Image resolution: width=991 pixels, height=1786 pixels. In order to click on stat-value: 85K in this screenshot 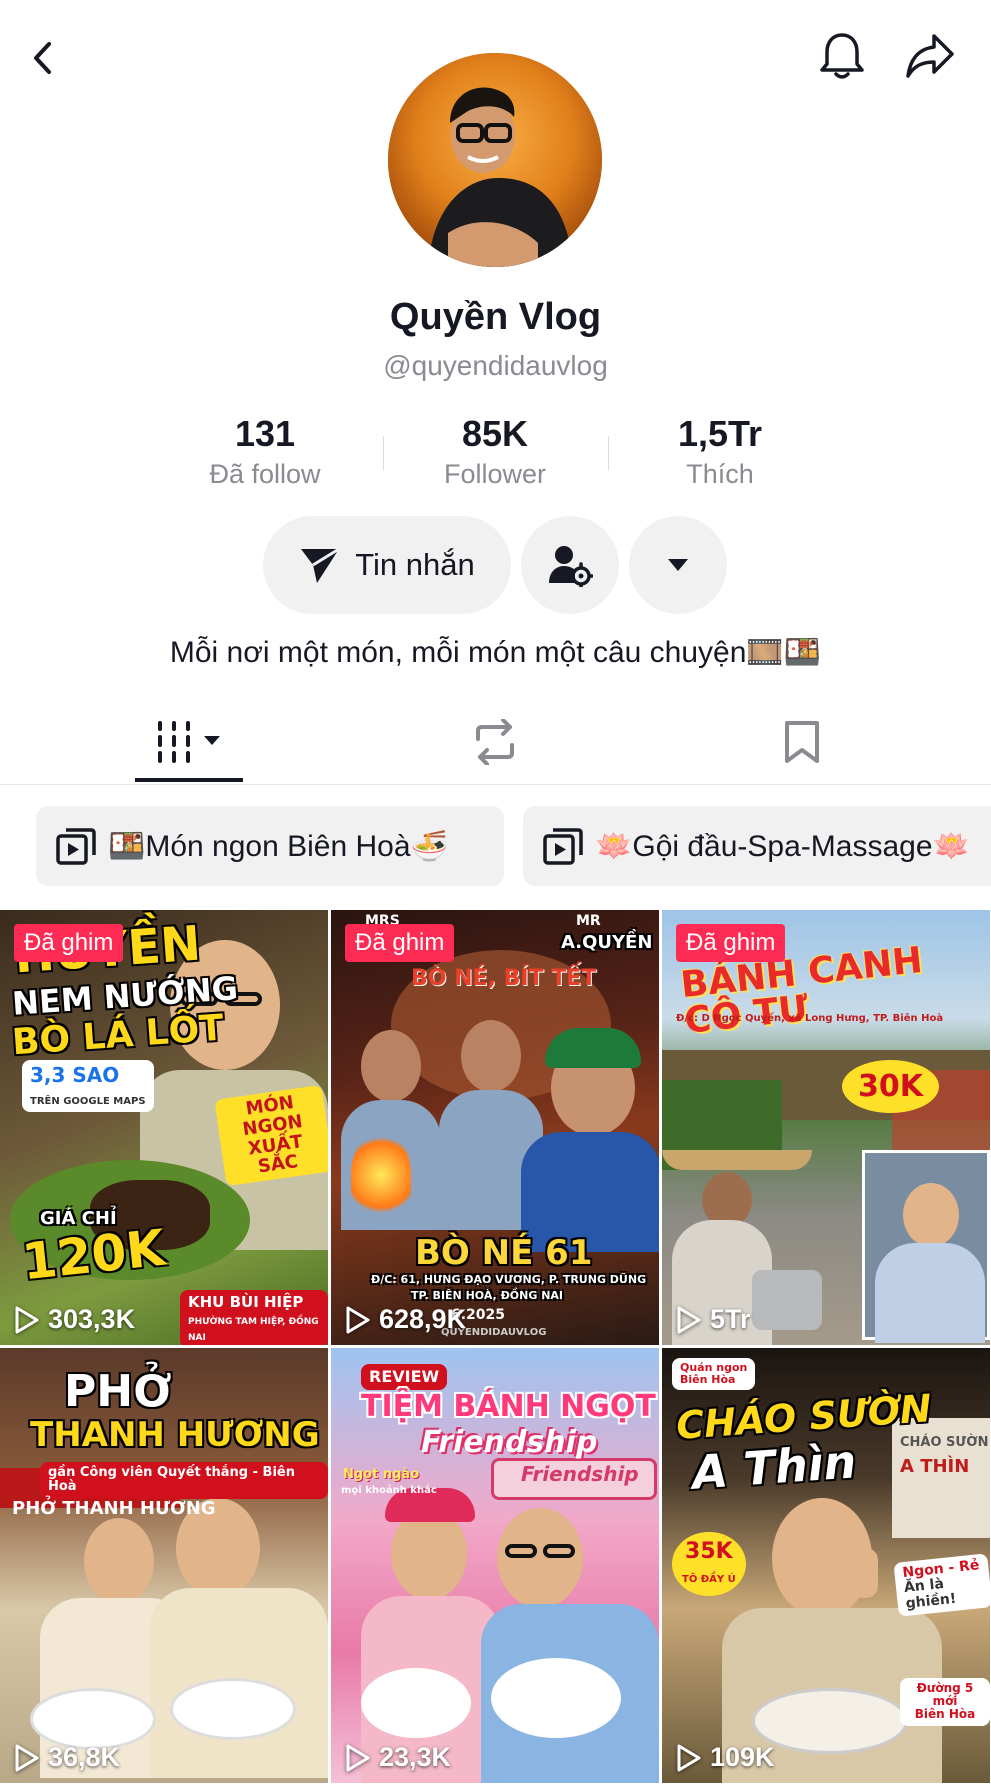, I will do `click(495, 433)`.